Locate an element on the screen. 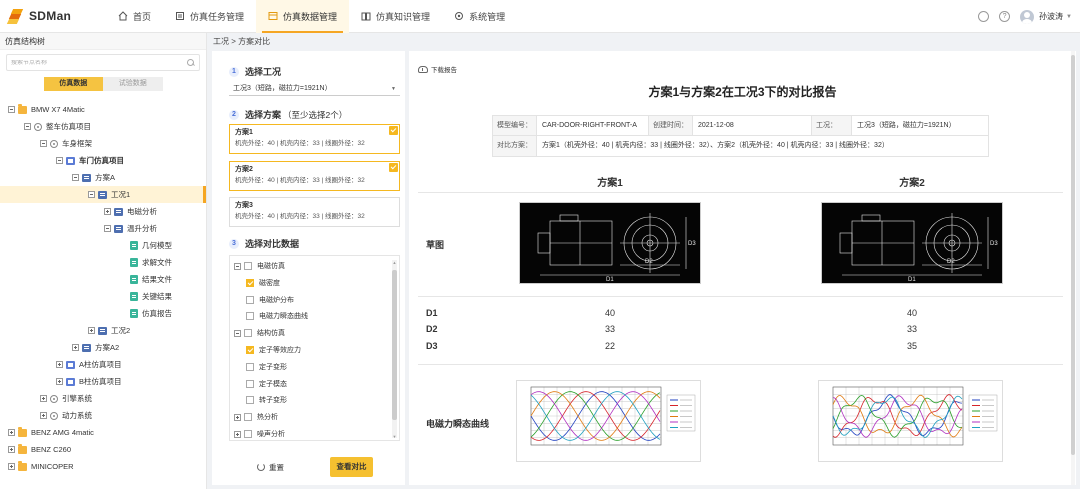  report-scrollbar is located at coordinates (1073, 268).